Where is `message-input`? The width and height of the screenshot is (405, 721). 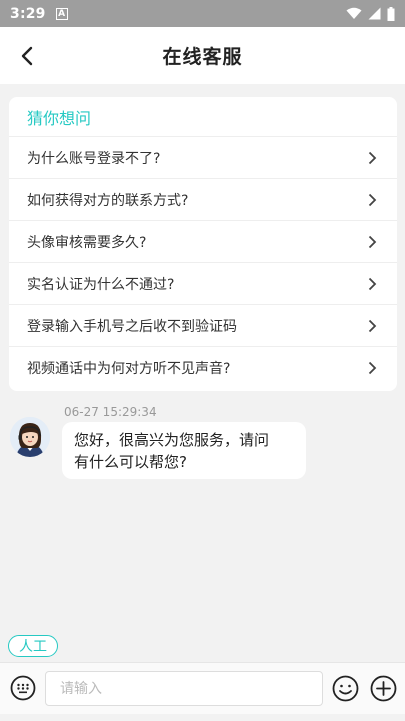 message-input is located at coordinates (184, 688).